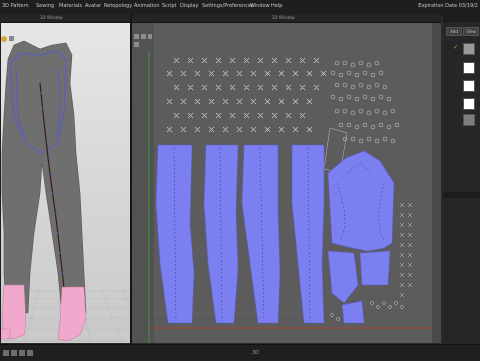 The image size is (480, 361). What do you see at coordinates (51, 17) in the screenshot?
I see `left-panel-title: 3D Window` at bounding box center [51, 17].